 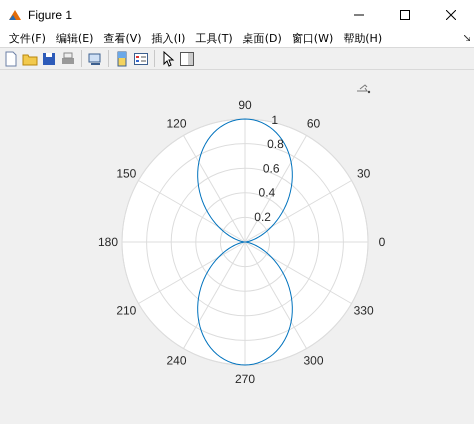 What do you see at coordinates (49, 58) in the screenshot?
I see `save-icon` at bounding box center [49, 58].